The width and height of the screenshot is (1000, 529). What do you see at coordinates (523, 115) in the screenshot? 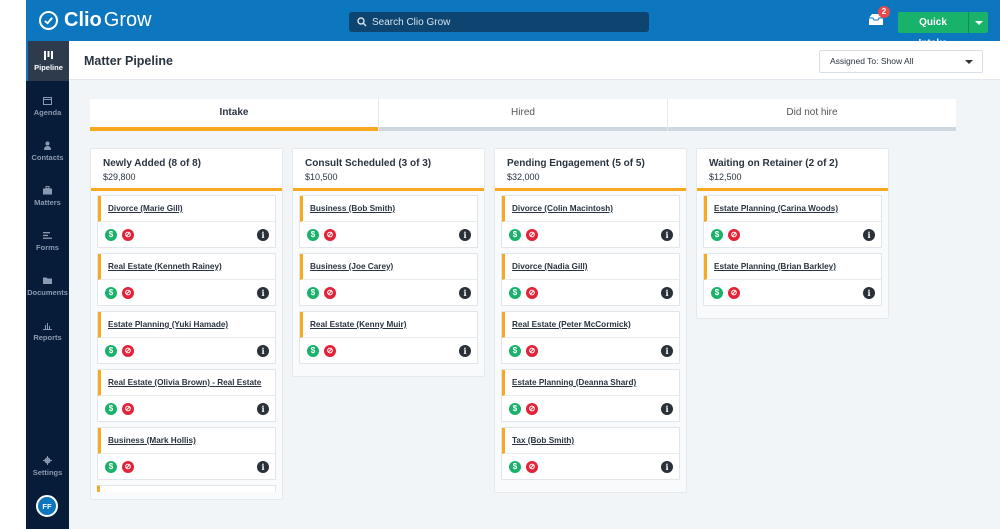
I see `tab-hired: Hired` at bounding box center [523, 115].